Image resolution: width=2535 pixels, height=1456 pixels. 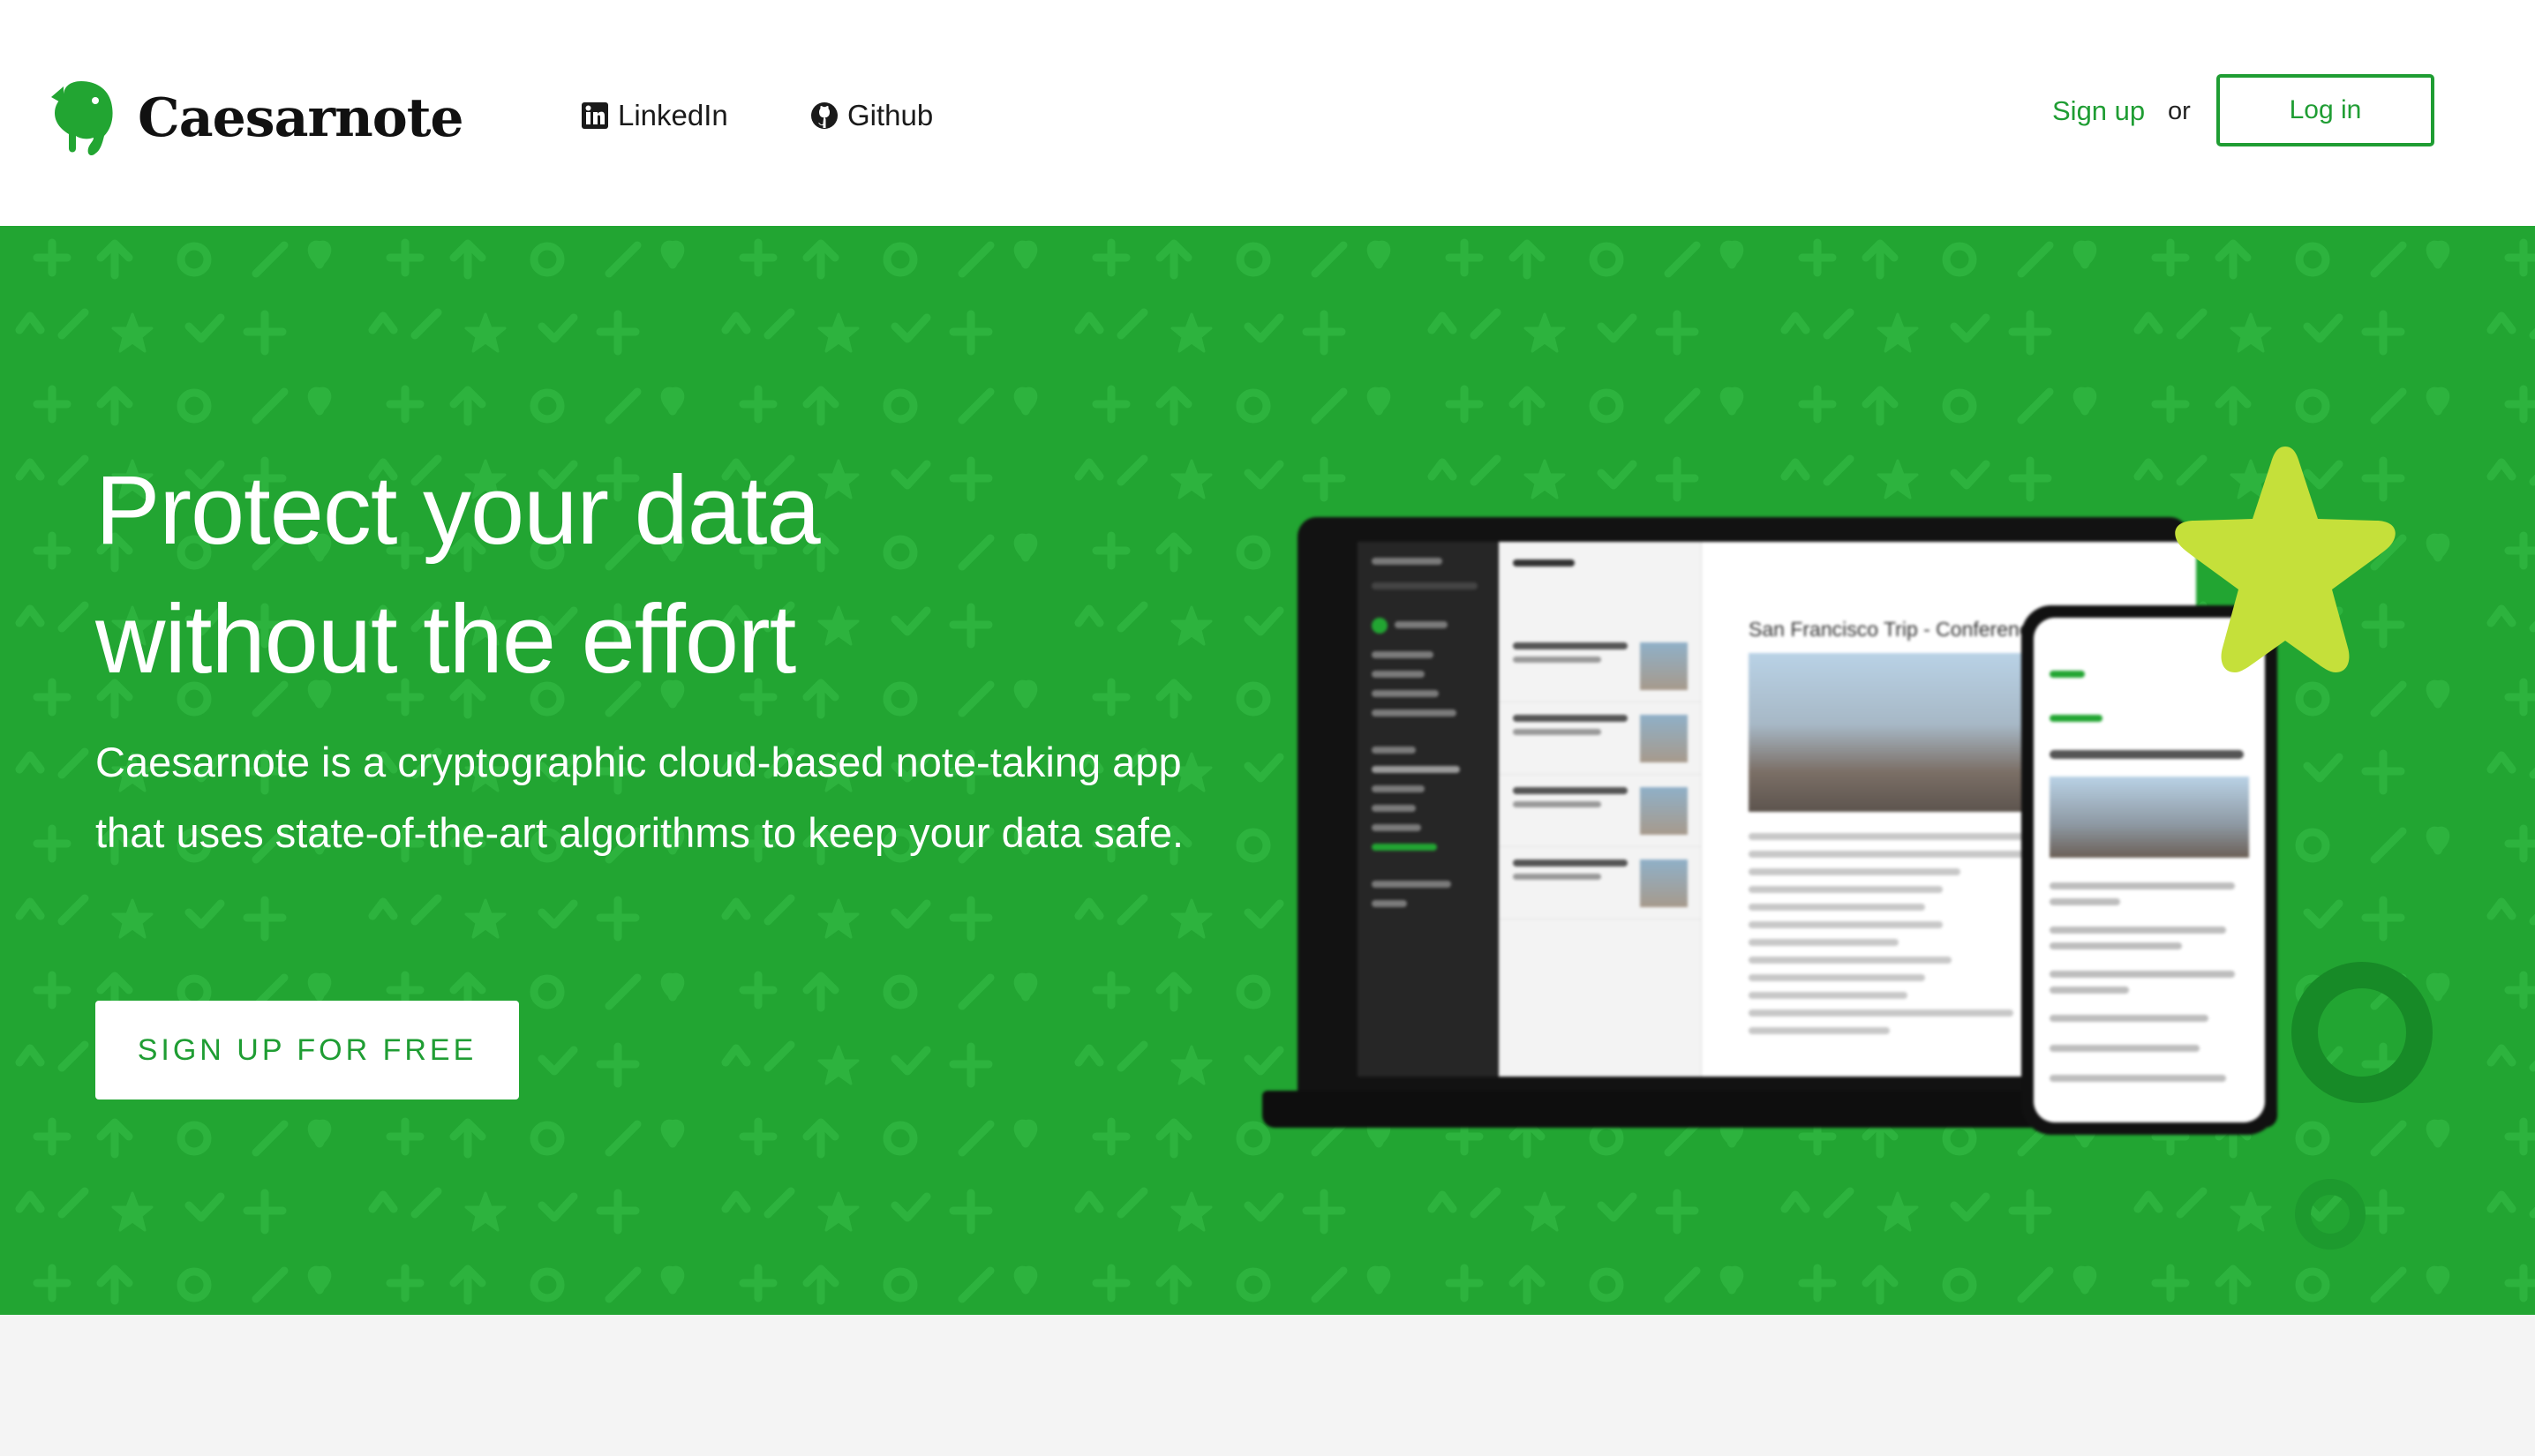 What do you see at coordinates (2098, 111) in the screenshot?
I see `sign-up-link: Sign up` at bounding box center [2098, 111].